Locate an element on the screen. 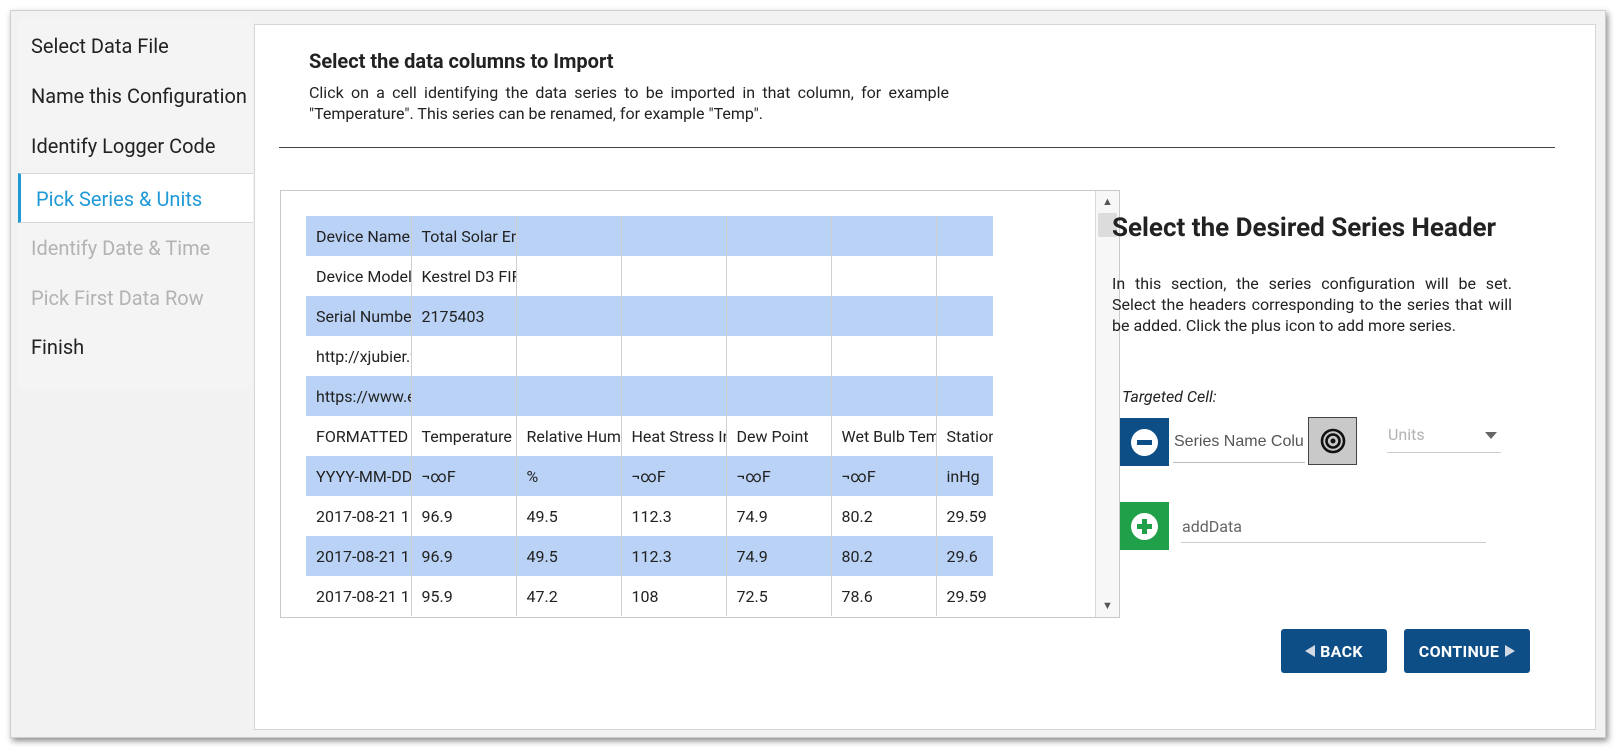  table-cell: 72.5 is located at coordinates (779, 596).